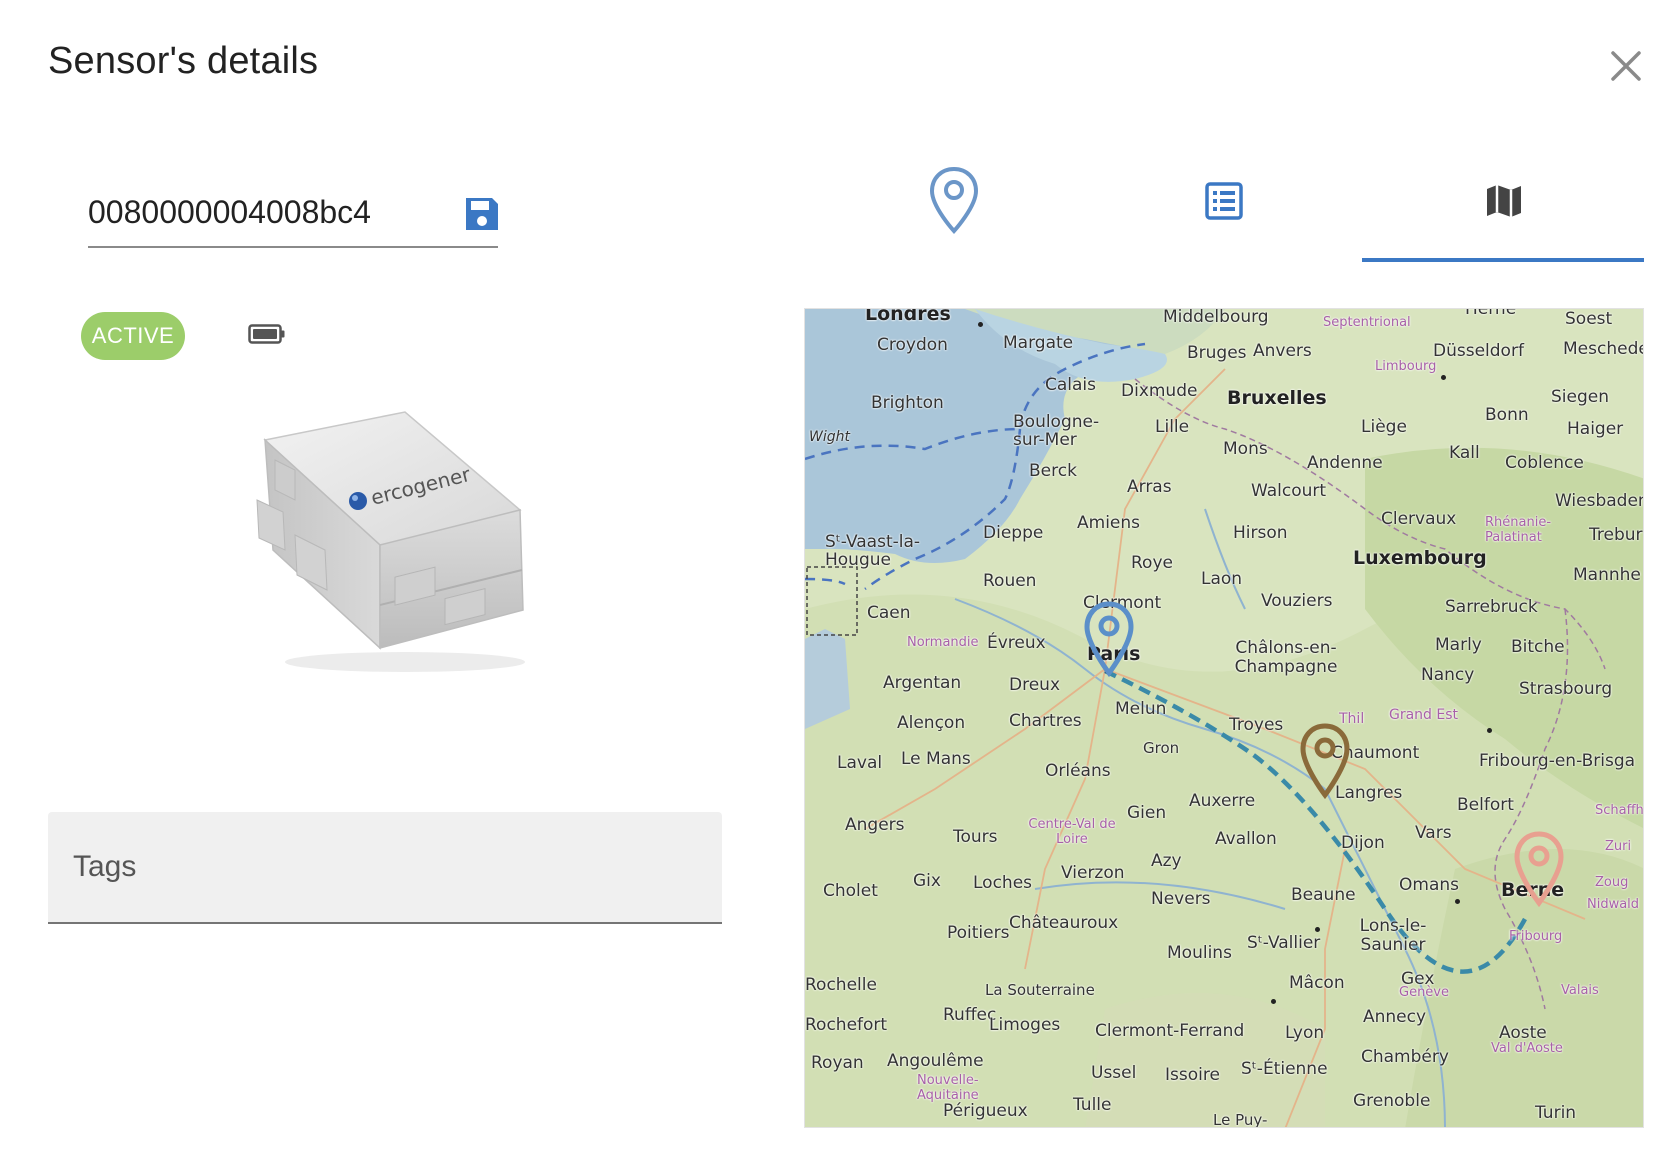  Describe the element at coordinates (1317, 983) in the screenshot. I see `map-label: Mâcon` at that location.